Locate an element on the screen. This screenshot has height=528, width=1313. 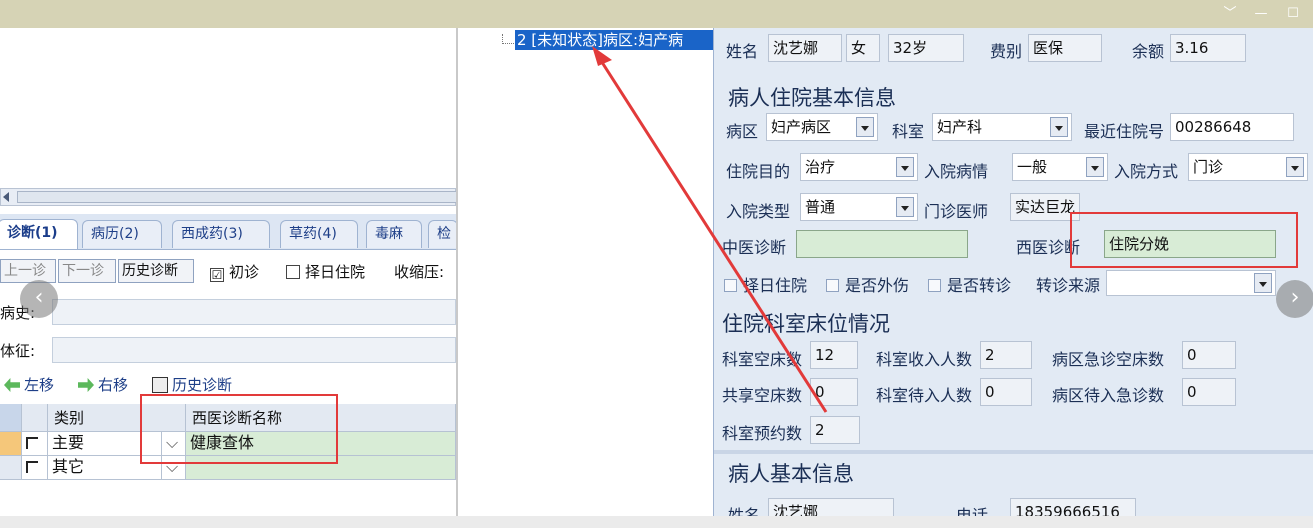
annotation-arrowhead is located at coordinates (602, 56).